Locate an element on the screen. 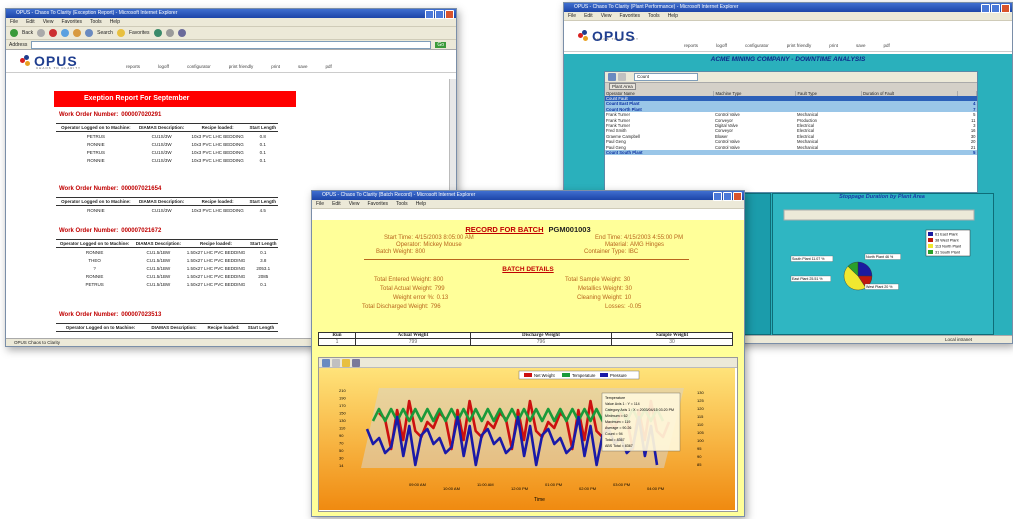 Image resolution: width=1013 pixels, height=519 pixels. y-tick-label: 170 is located at coordinates (342, 405).